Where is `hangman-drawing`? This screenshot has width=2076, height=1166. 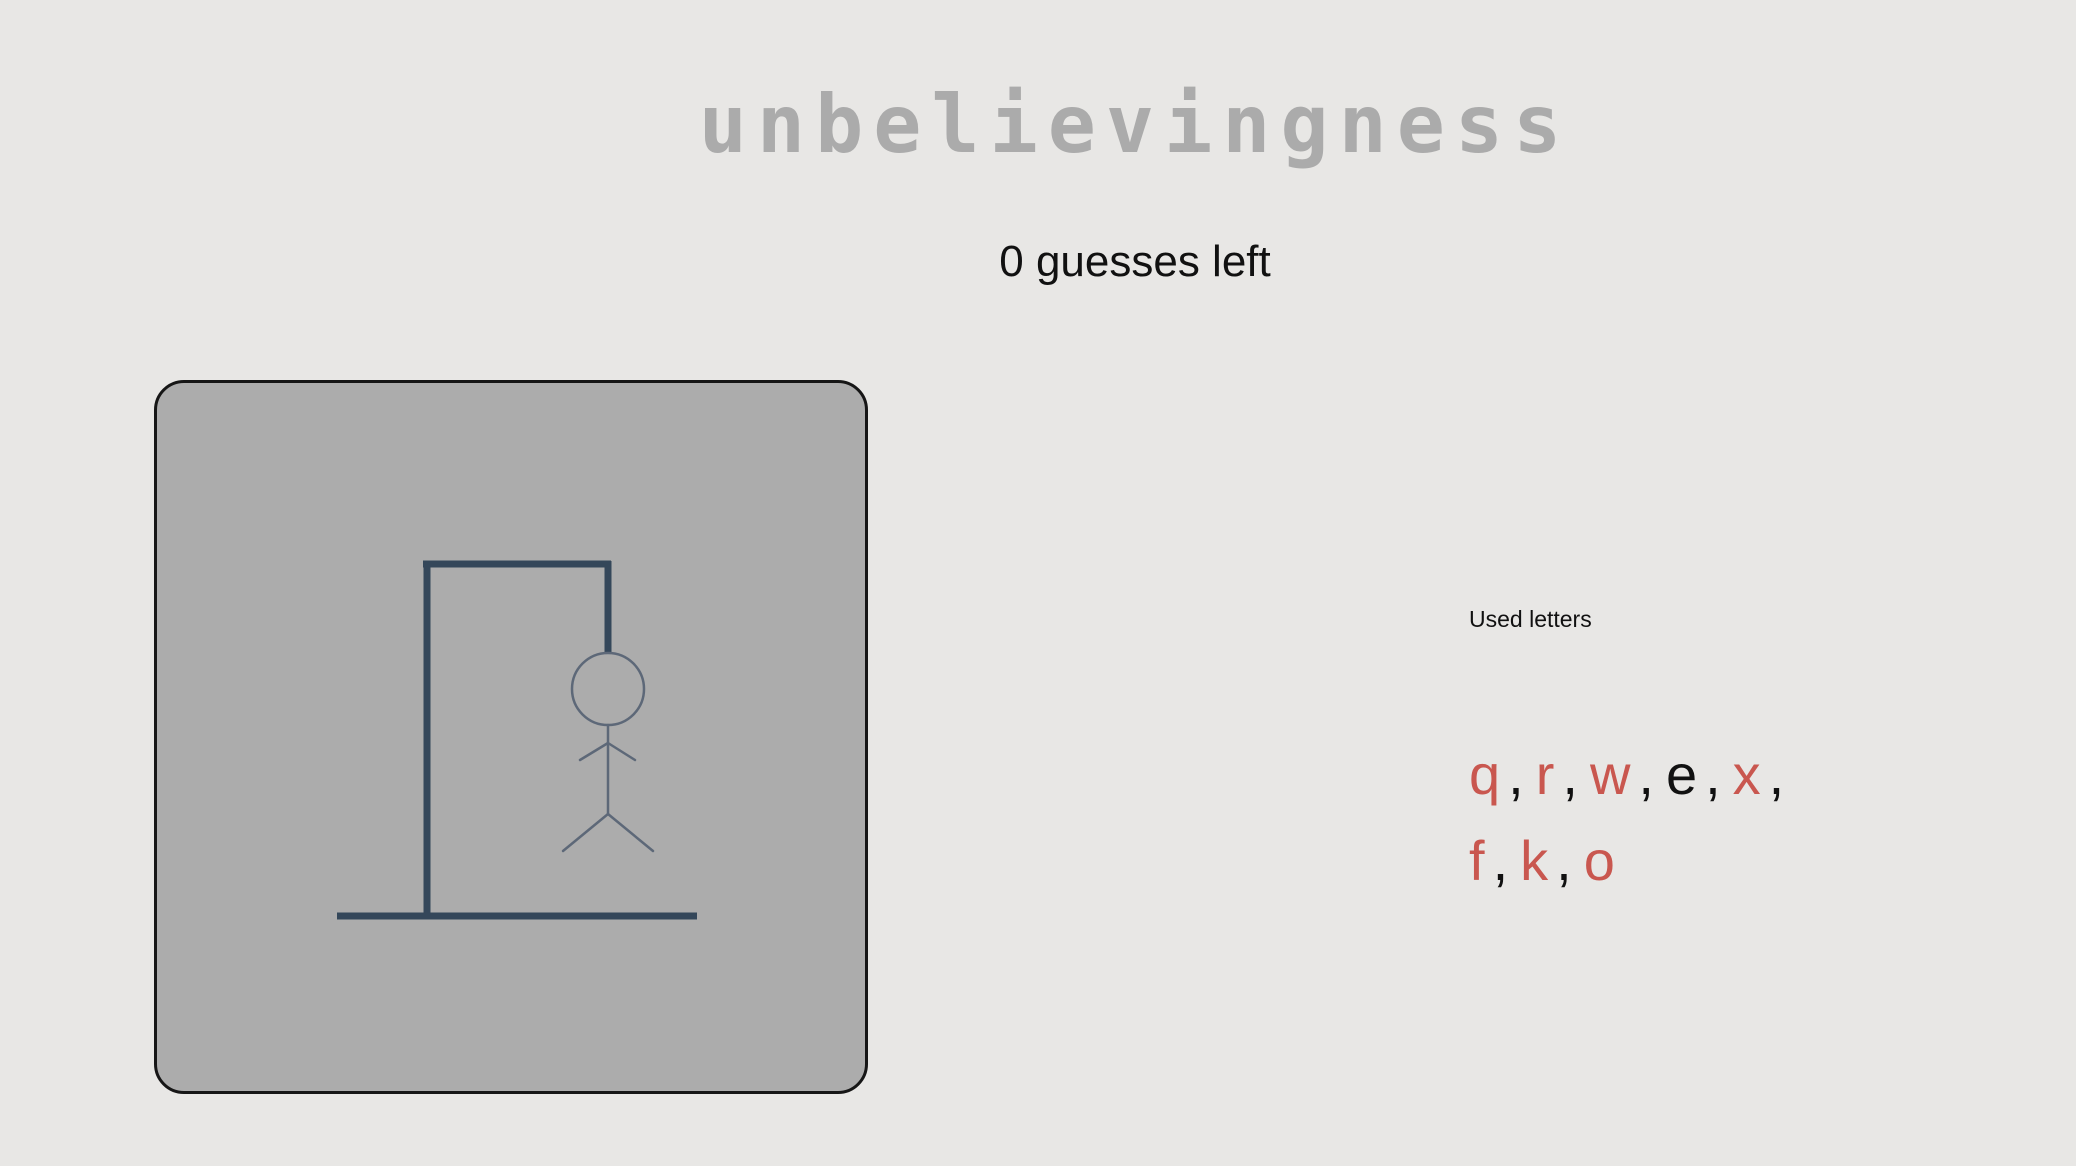
hangman-drawing is located at coordinates (517, 740).